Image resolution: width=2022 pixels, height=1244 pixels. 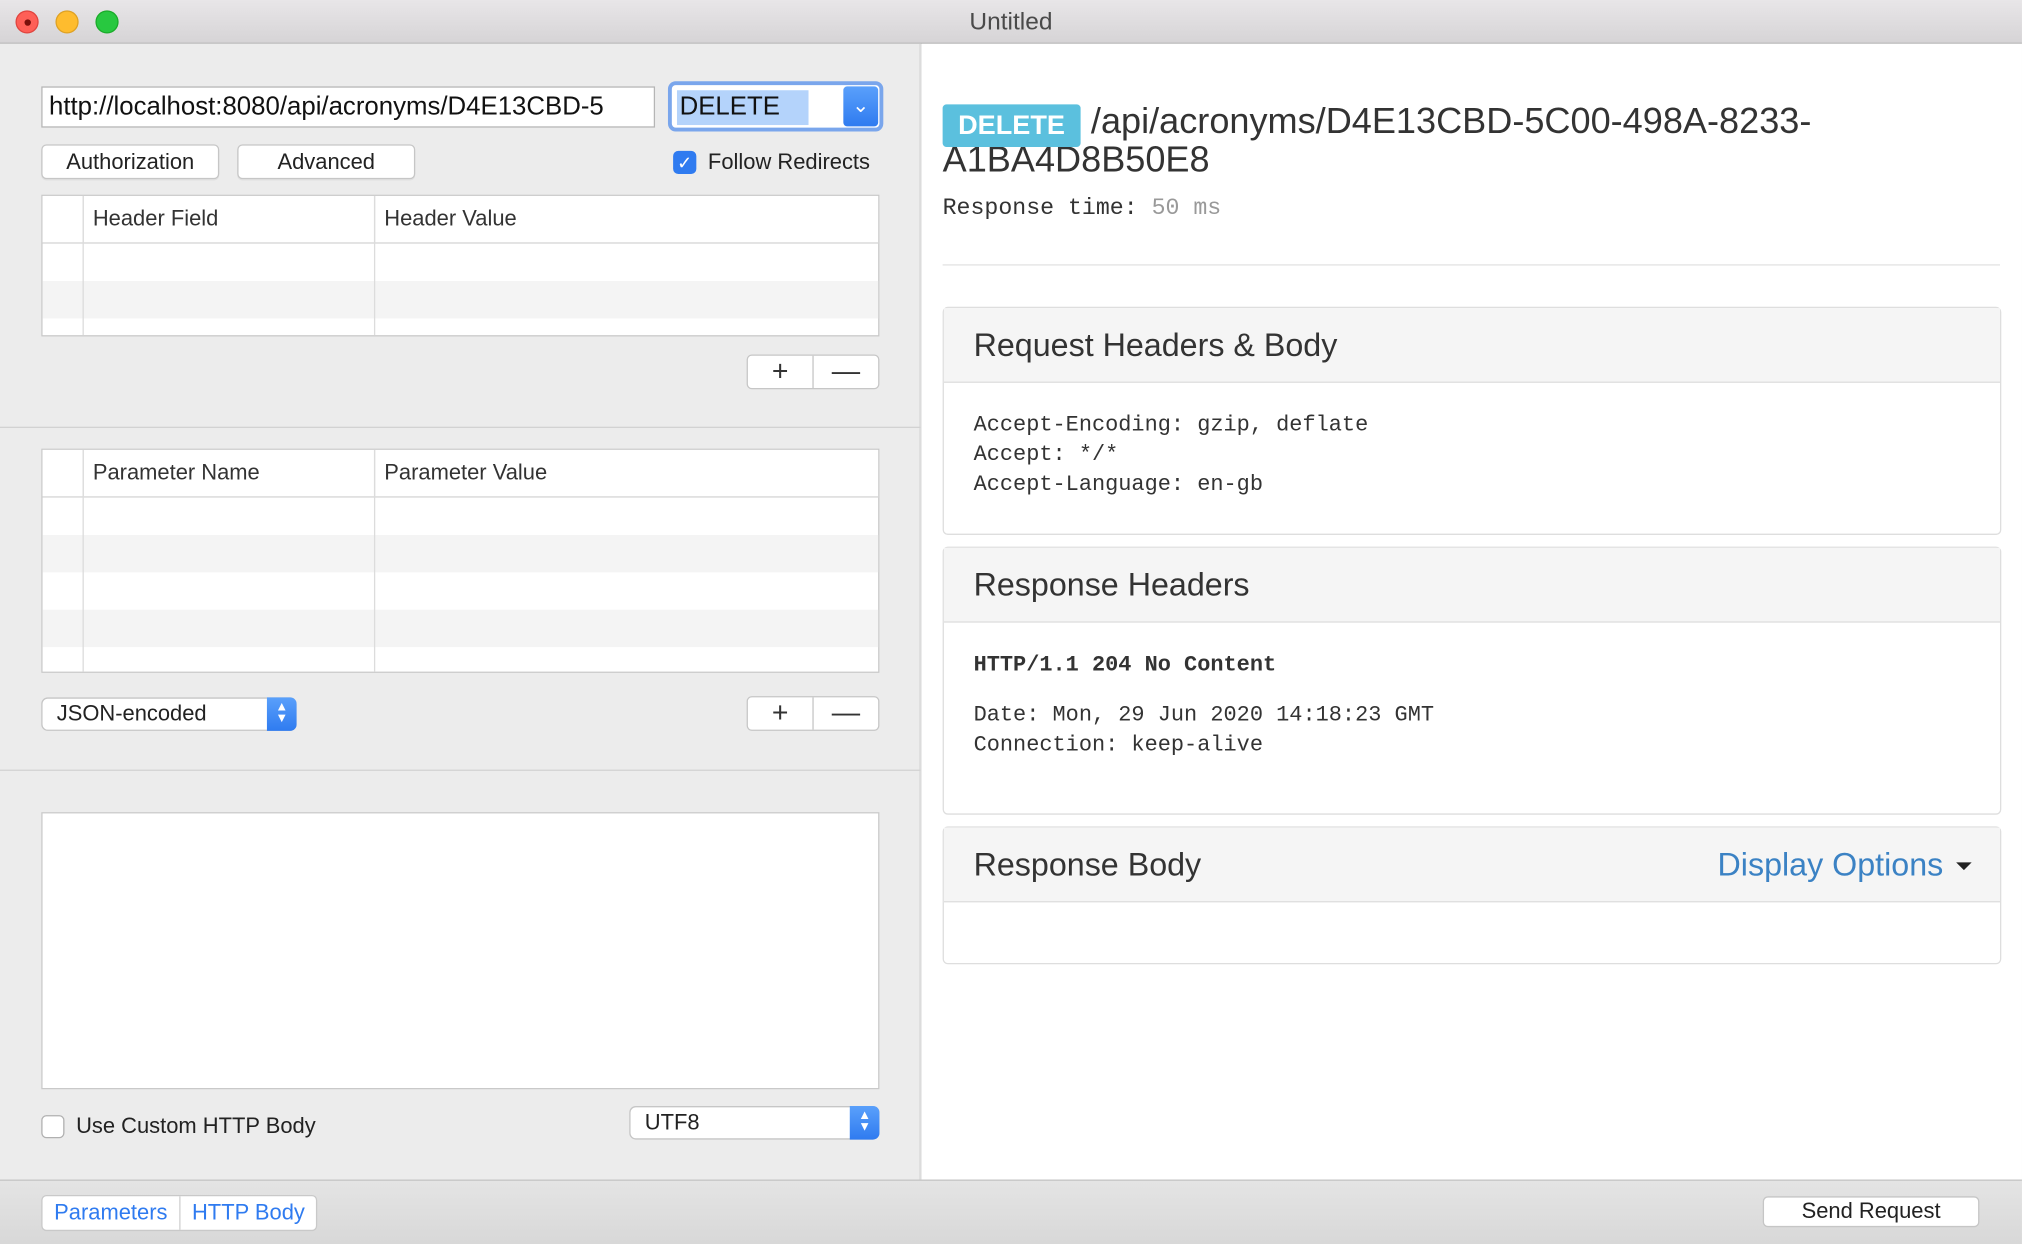 What do you see at coordinates (780, 371) in the screenshot?
I see `add-header-button: +` at bounding box center [780, 371].